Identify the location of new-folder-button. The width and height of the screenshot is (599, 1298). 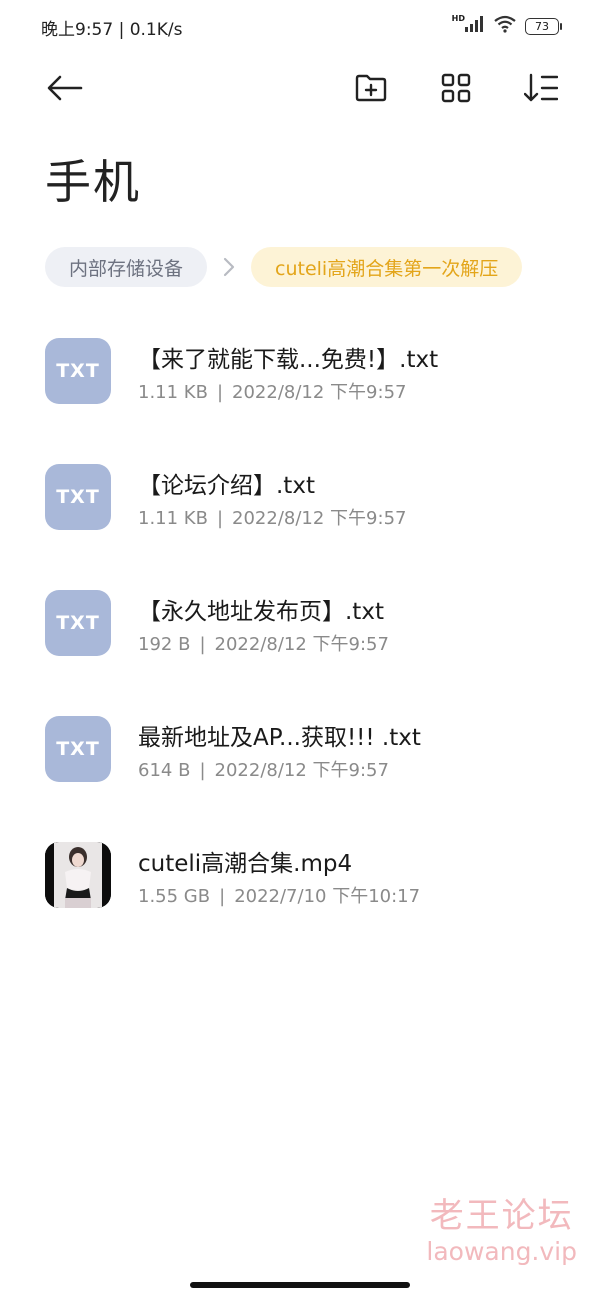
(371, 90).